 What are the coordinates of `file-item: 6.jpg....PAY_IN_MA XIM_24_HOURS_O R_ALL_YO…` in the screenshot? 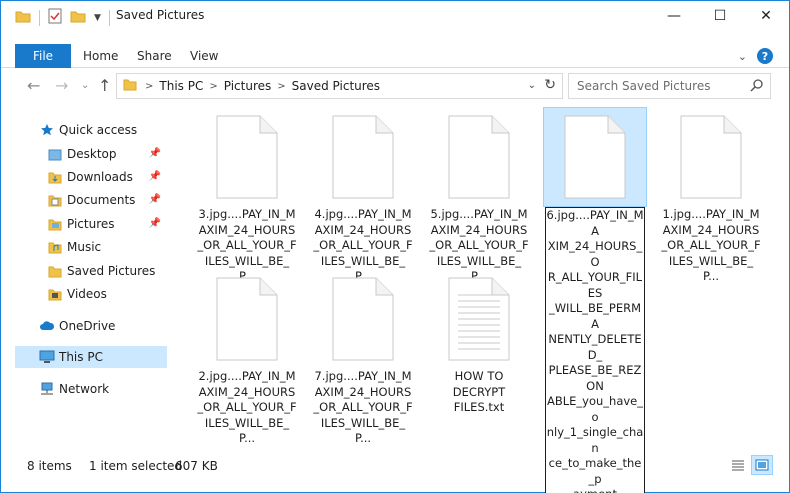 It's located at (595, 300).